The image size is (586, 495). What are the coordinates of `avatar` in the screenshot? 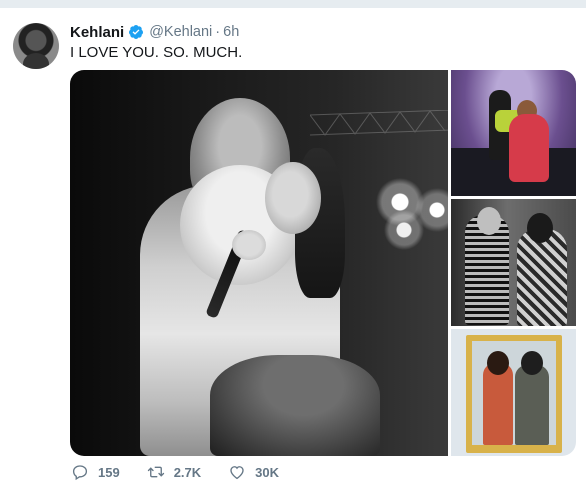 It's located at (36, 46).